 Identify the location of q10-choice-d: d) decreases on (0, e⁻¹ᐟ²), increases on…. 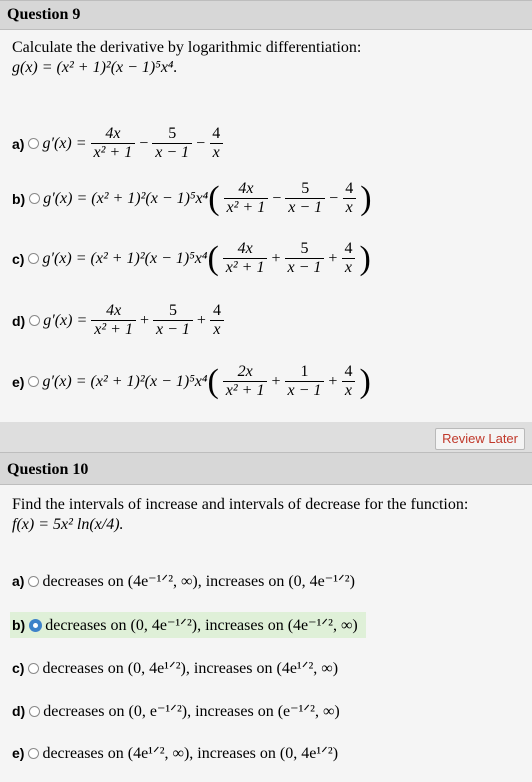
(176, 711).